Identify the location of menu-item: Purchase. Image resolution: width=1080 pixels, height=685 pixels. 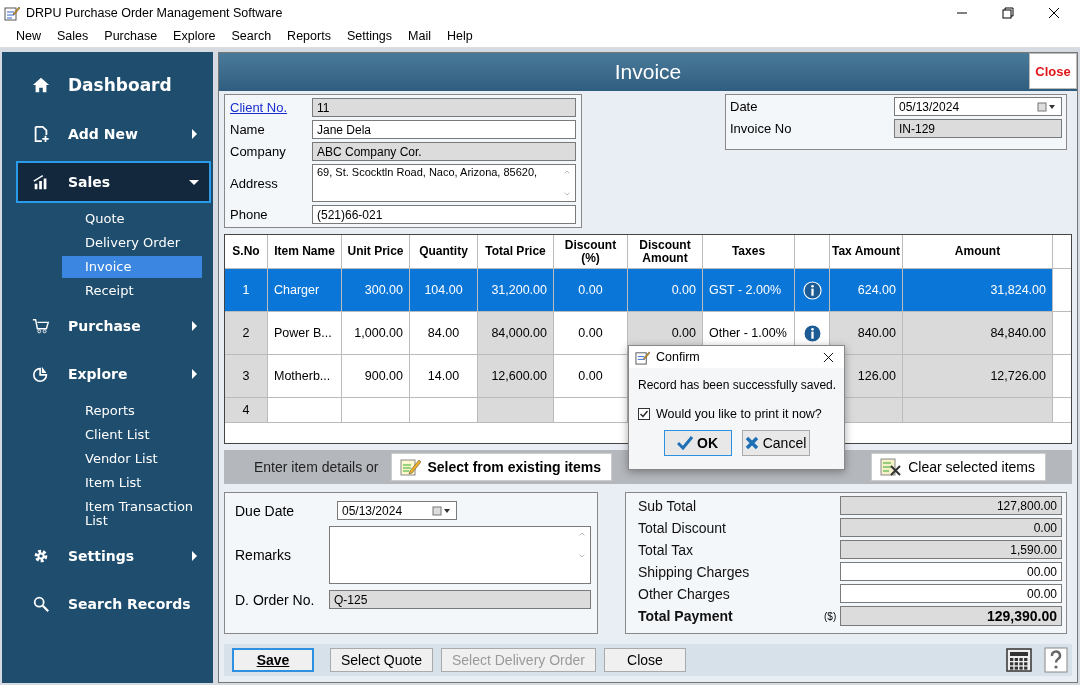
(131, 36).